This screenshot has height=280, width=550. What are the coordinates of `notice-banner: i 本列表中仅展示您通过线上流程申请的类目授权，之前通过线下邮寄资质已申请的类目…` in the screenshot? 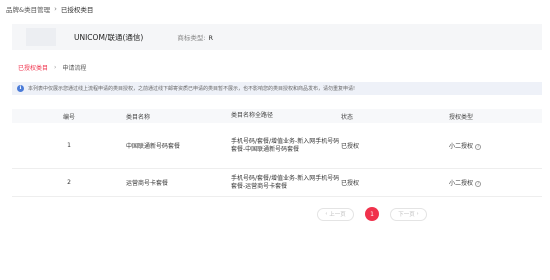 It's located at (277, 88).